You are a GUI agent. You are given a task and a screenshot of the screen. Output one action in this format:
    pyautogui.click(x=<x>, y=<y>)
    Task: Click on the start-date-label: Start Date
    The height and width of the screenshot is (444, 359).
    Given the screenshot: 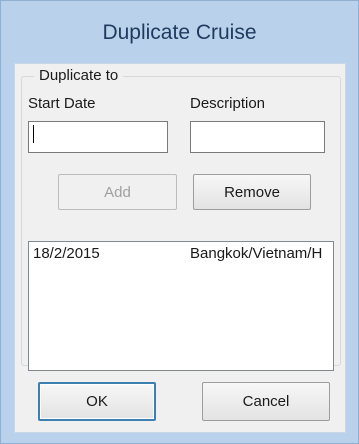 What is the action you would take?
    pyautogui.click(x=62, y=103)
    